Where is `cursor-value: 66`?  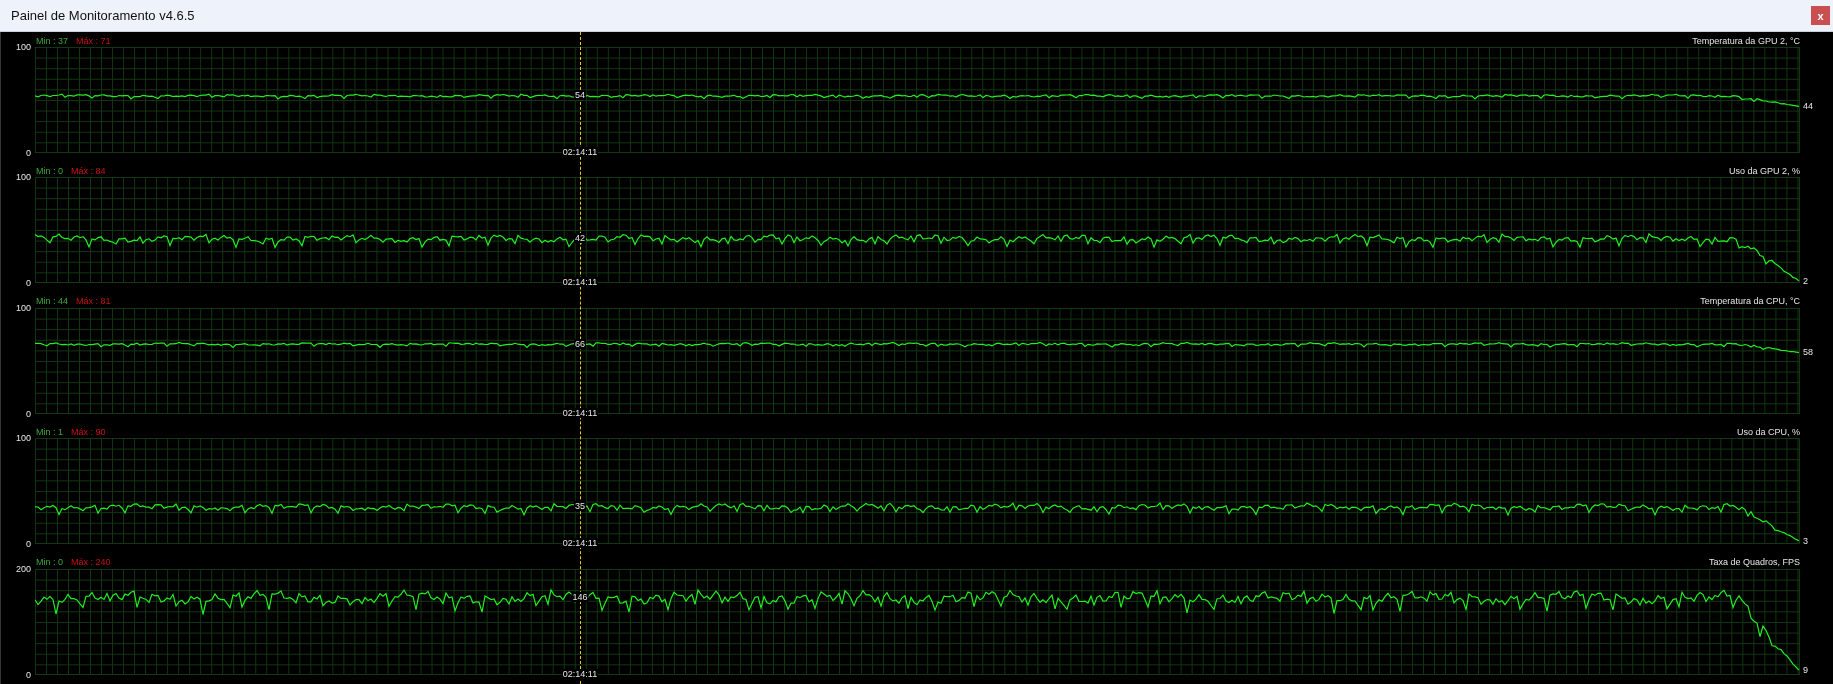
cursor-value: 66 is located at coordinates (580, 343).